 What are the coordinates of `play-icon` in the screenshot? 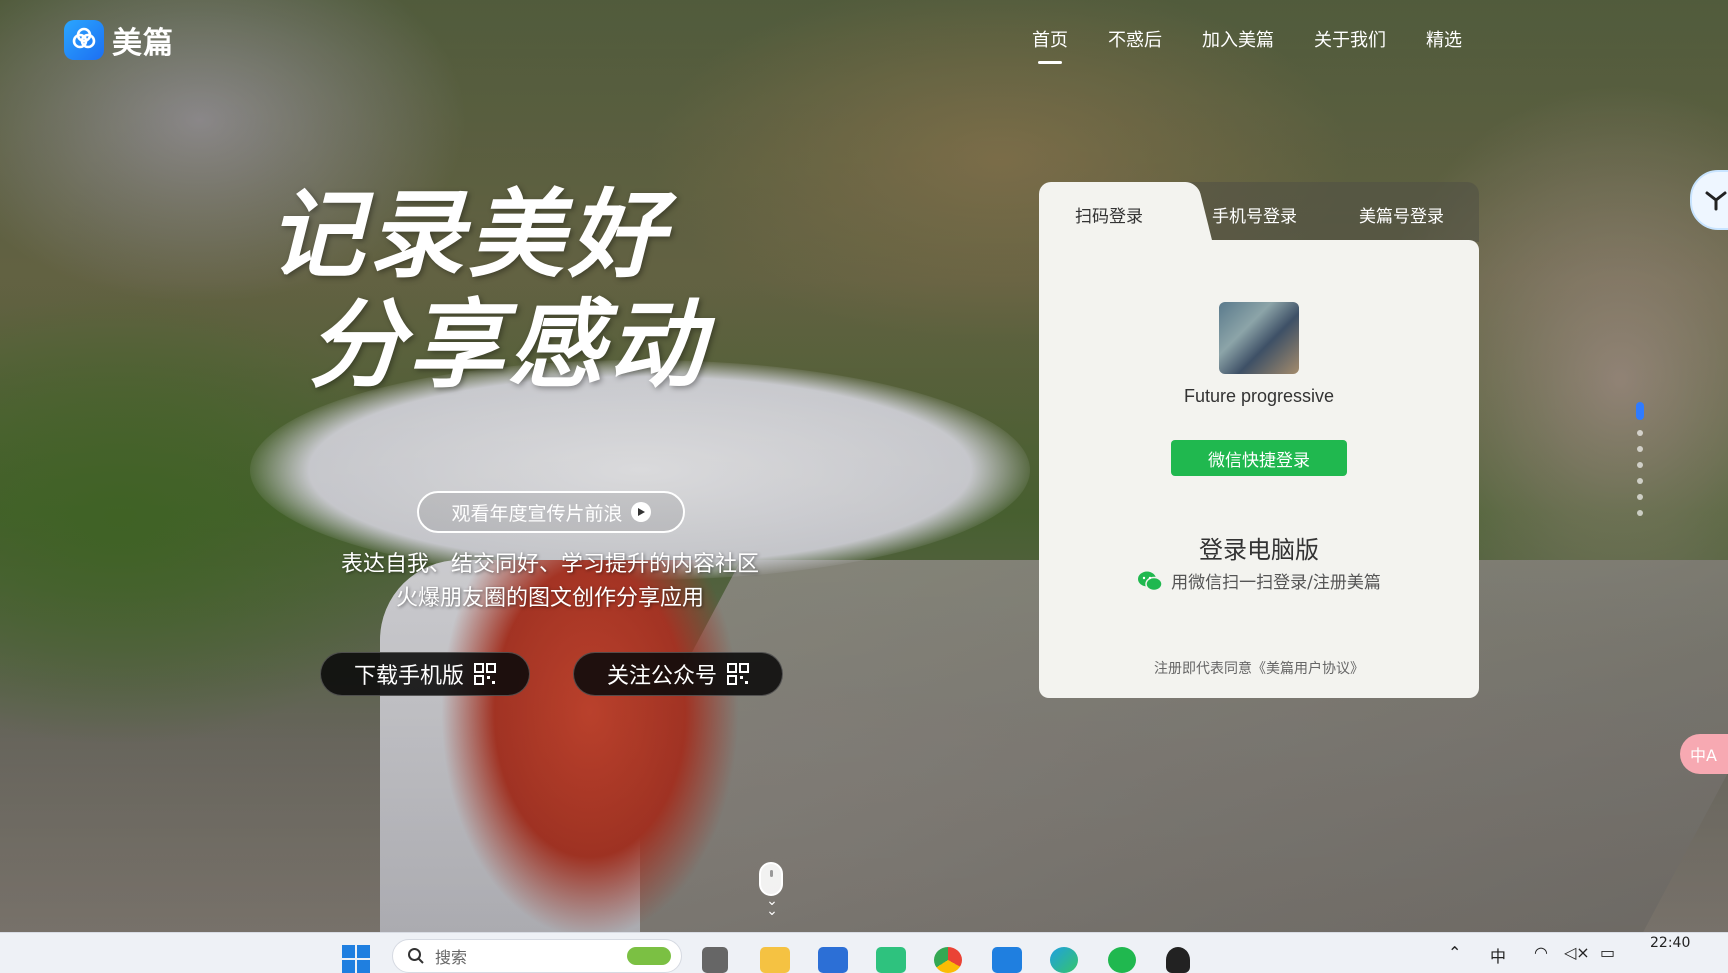 It's located at (640, 512).